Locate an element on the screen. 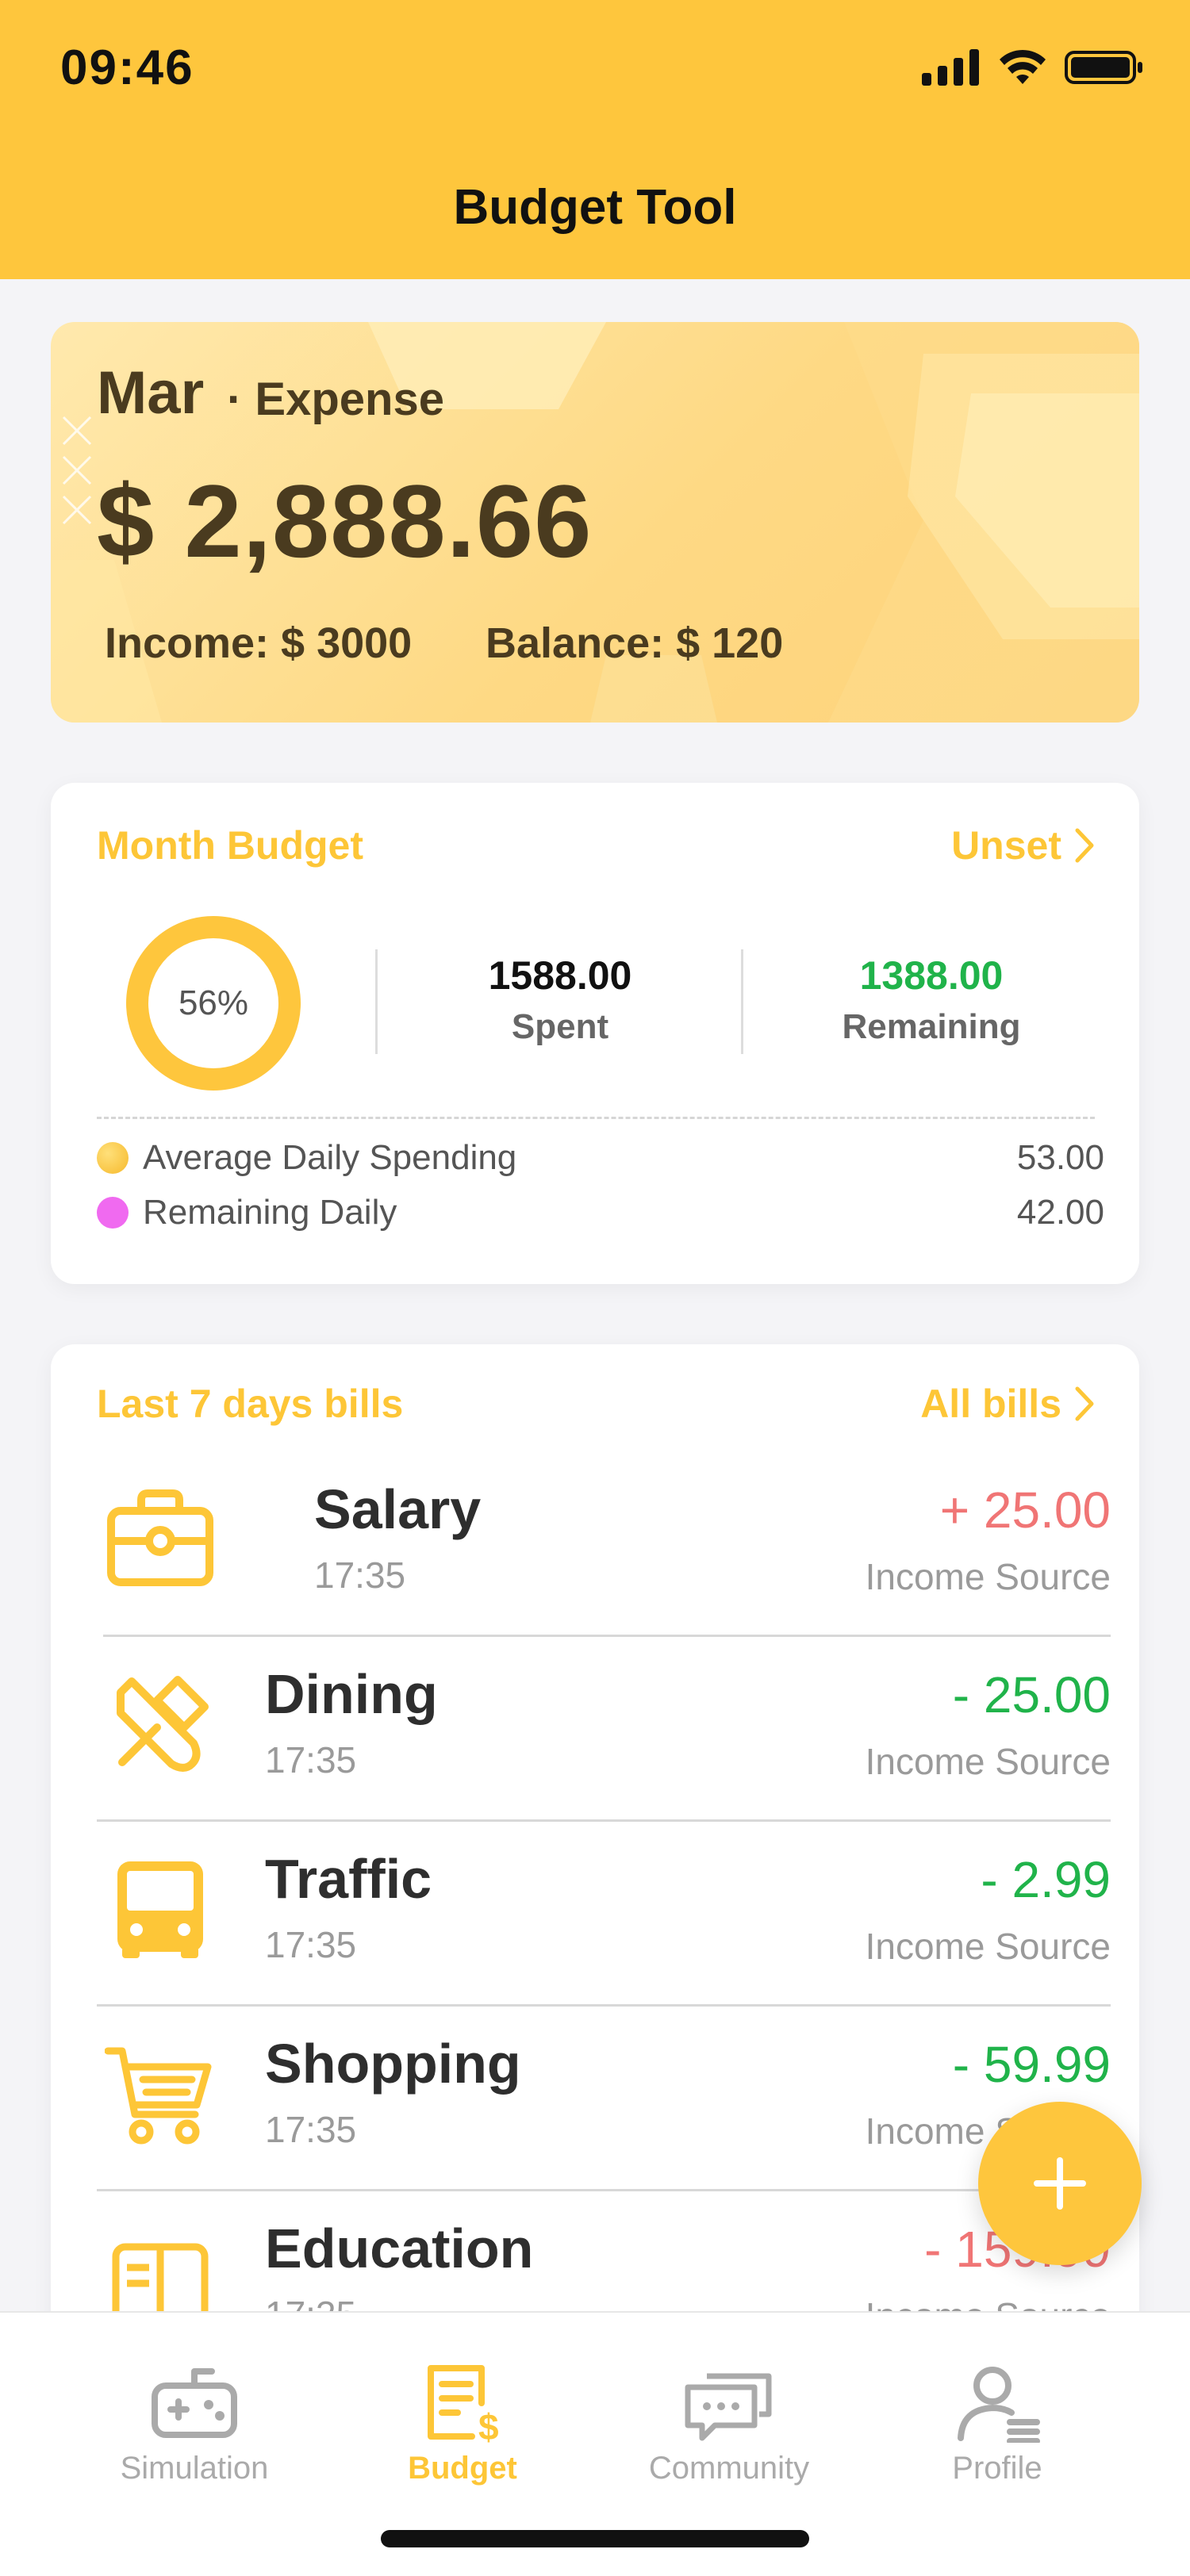  cart-icon is located at coordinates (158, 2096).